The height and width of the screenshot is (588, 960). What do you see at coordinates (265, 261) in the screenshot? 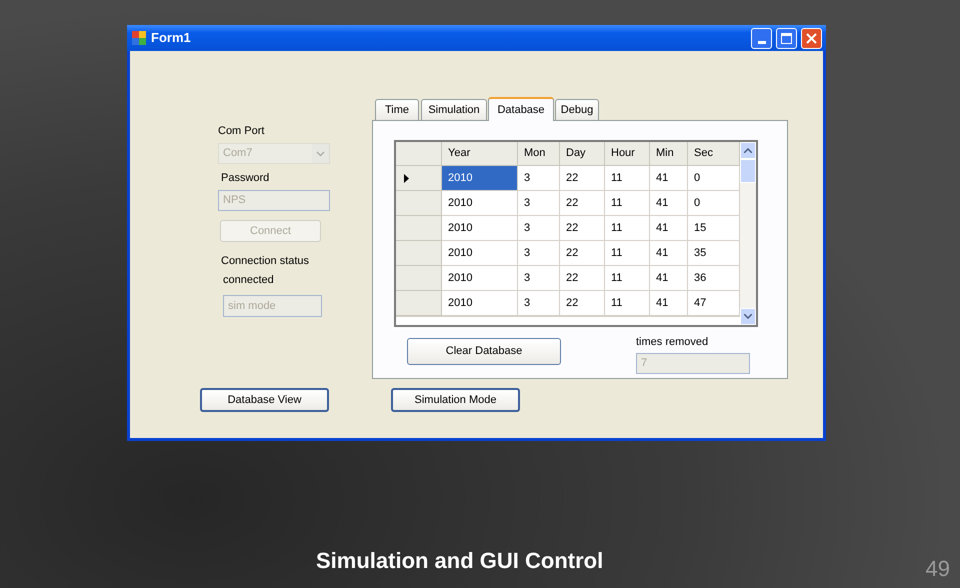
I see `status-label: Connection status` at bounding box center [265, 261].